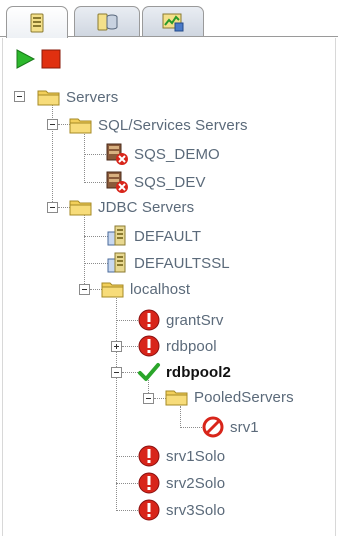 The image size is (338, 538). I want to click on tree-node-default: DEFAULT, so click(152, 236).